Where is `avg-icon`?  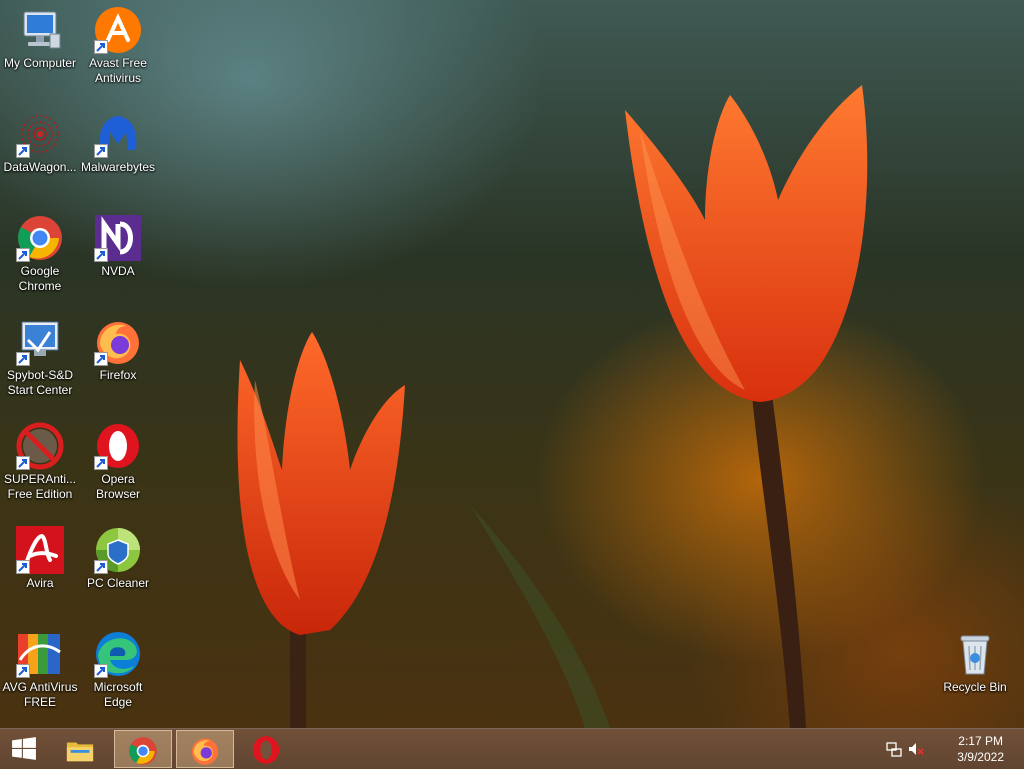 avg-icon is located at coordinates (40, 654).